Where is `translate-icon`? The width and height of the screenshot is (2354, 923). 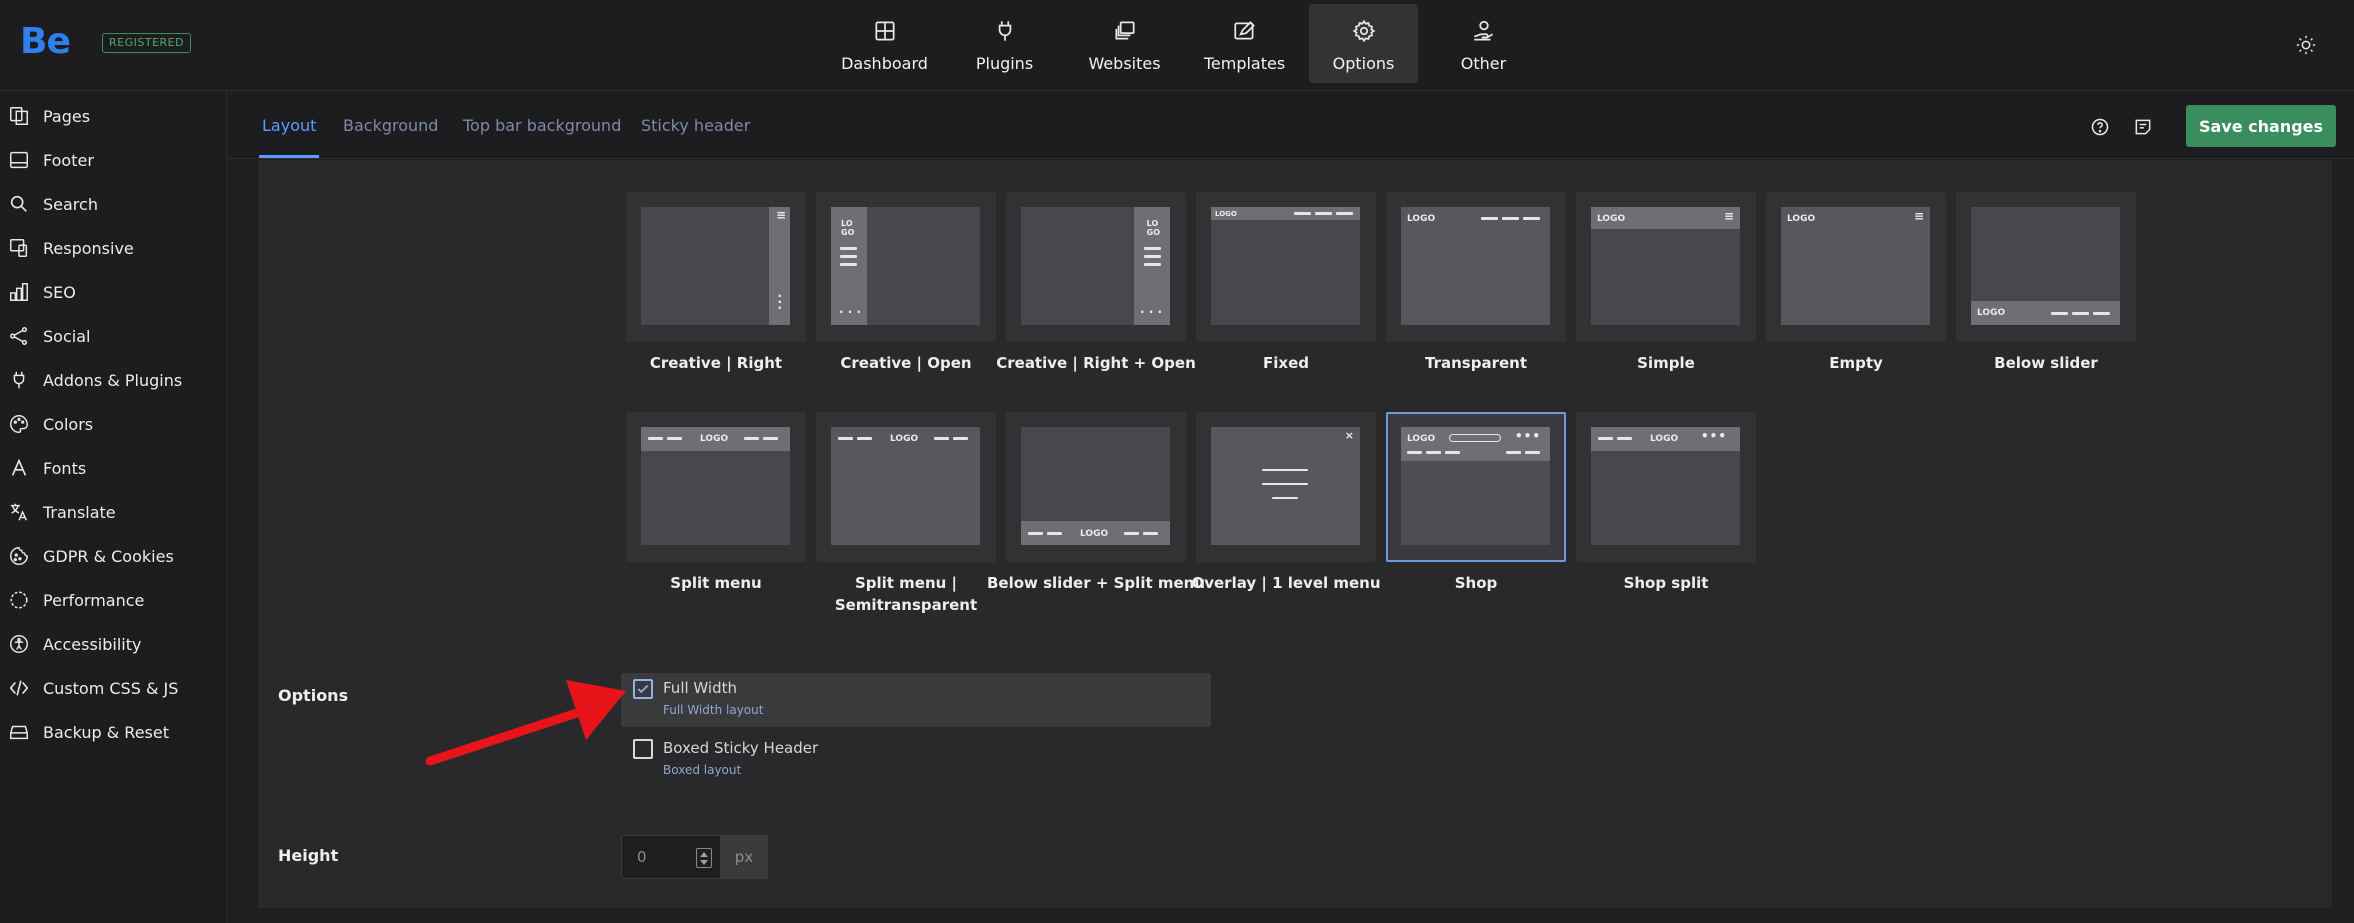 translate-icon is located at coordinates (19, 512).